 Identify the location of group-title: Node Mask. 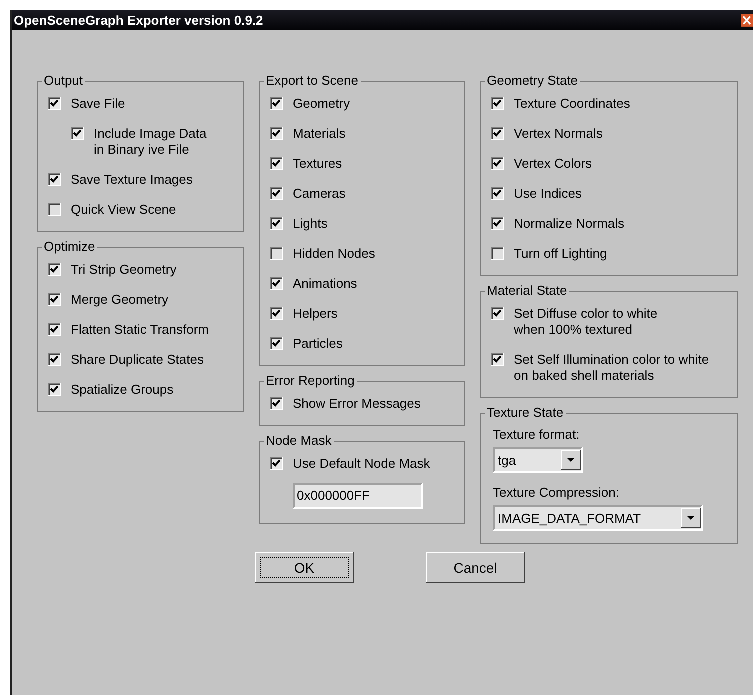
(299, 441).